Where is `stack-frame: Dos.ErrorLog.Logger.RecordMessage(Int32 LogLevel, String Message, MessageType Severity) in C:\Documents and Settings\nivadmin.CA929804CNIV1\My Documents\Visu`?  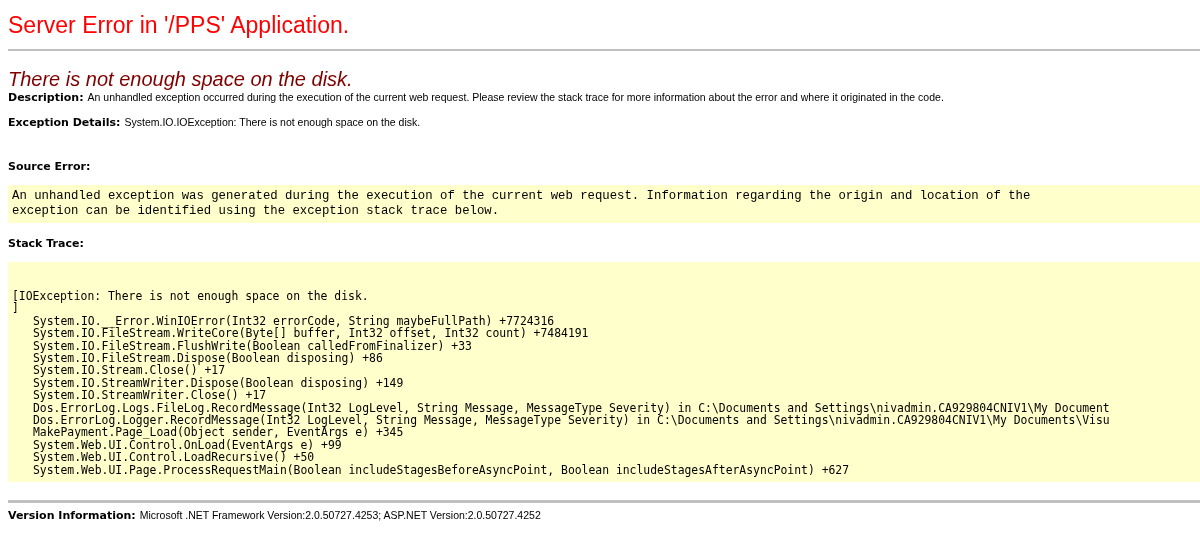 stack-frame: Dos.ErrorLog.Logger.RecordMessage(Int32 LogLevel, String Message, MessageType Severity) in C:\Documents and Settings\nivadmin.CA929804CNIV1\My Documents\Visu is located at coordinates (561, 420).